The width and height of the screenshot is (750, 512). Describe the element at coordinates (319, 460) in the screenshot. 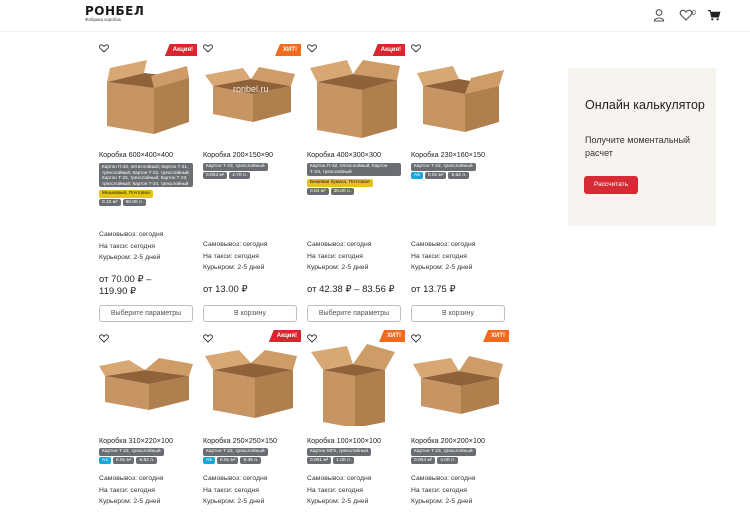

I see `area-tag: 0.001 м²` at that location.